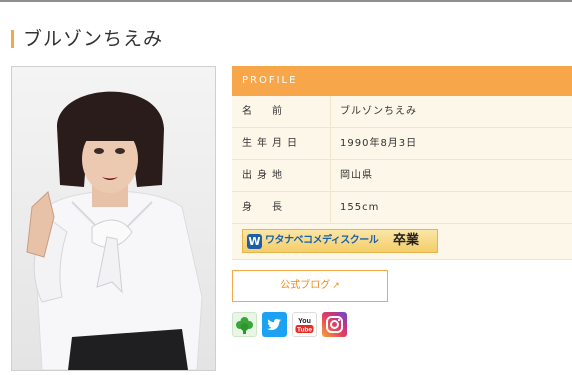  What do you see at coordinates (274, 324) in the screenshot?
I see `twitter-icon` at bounding box center [274, 324].